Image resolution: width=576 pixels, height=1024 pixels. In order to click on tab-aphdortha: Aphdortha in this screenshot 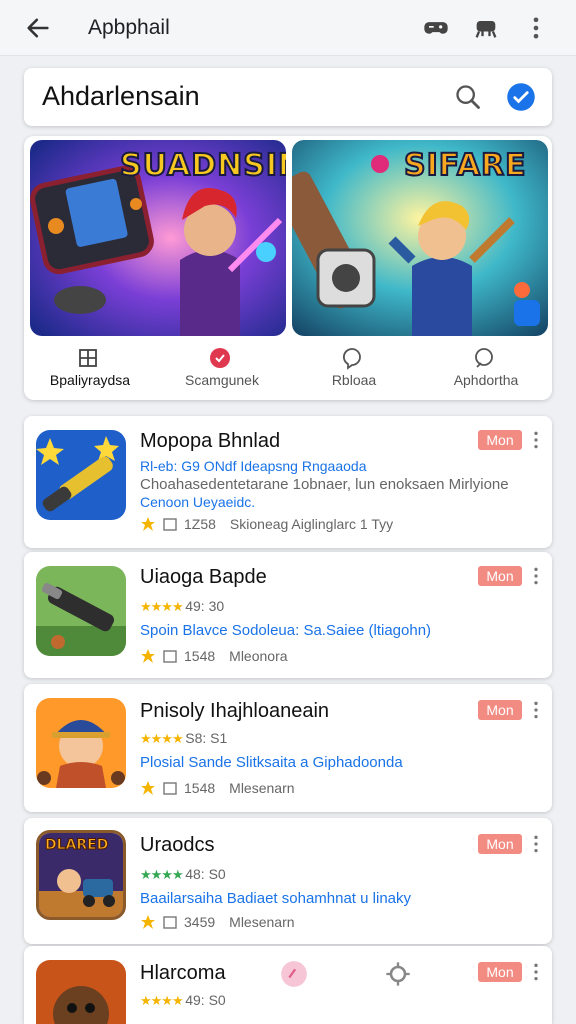, I will do `click(486, 370)`.